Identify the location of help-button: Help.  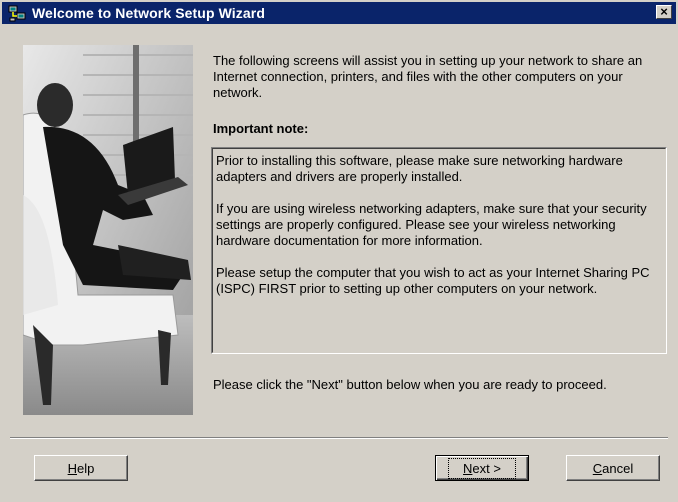
(81, 468).